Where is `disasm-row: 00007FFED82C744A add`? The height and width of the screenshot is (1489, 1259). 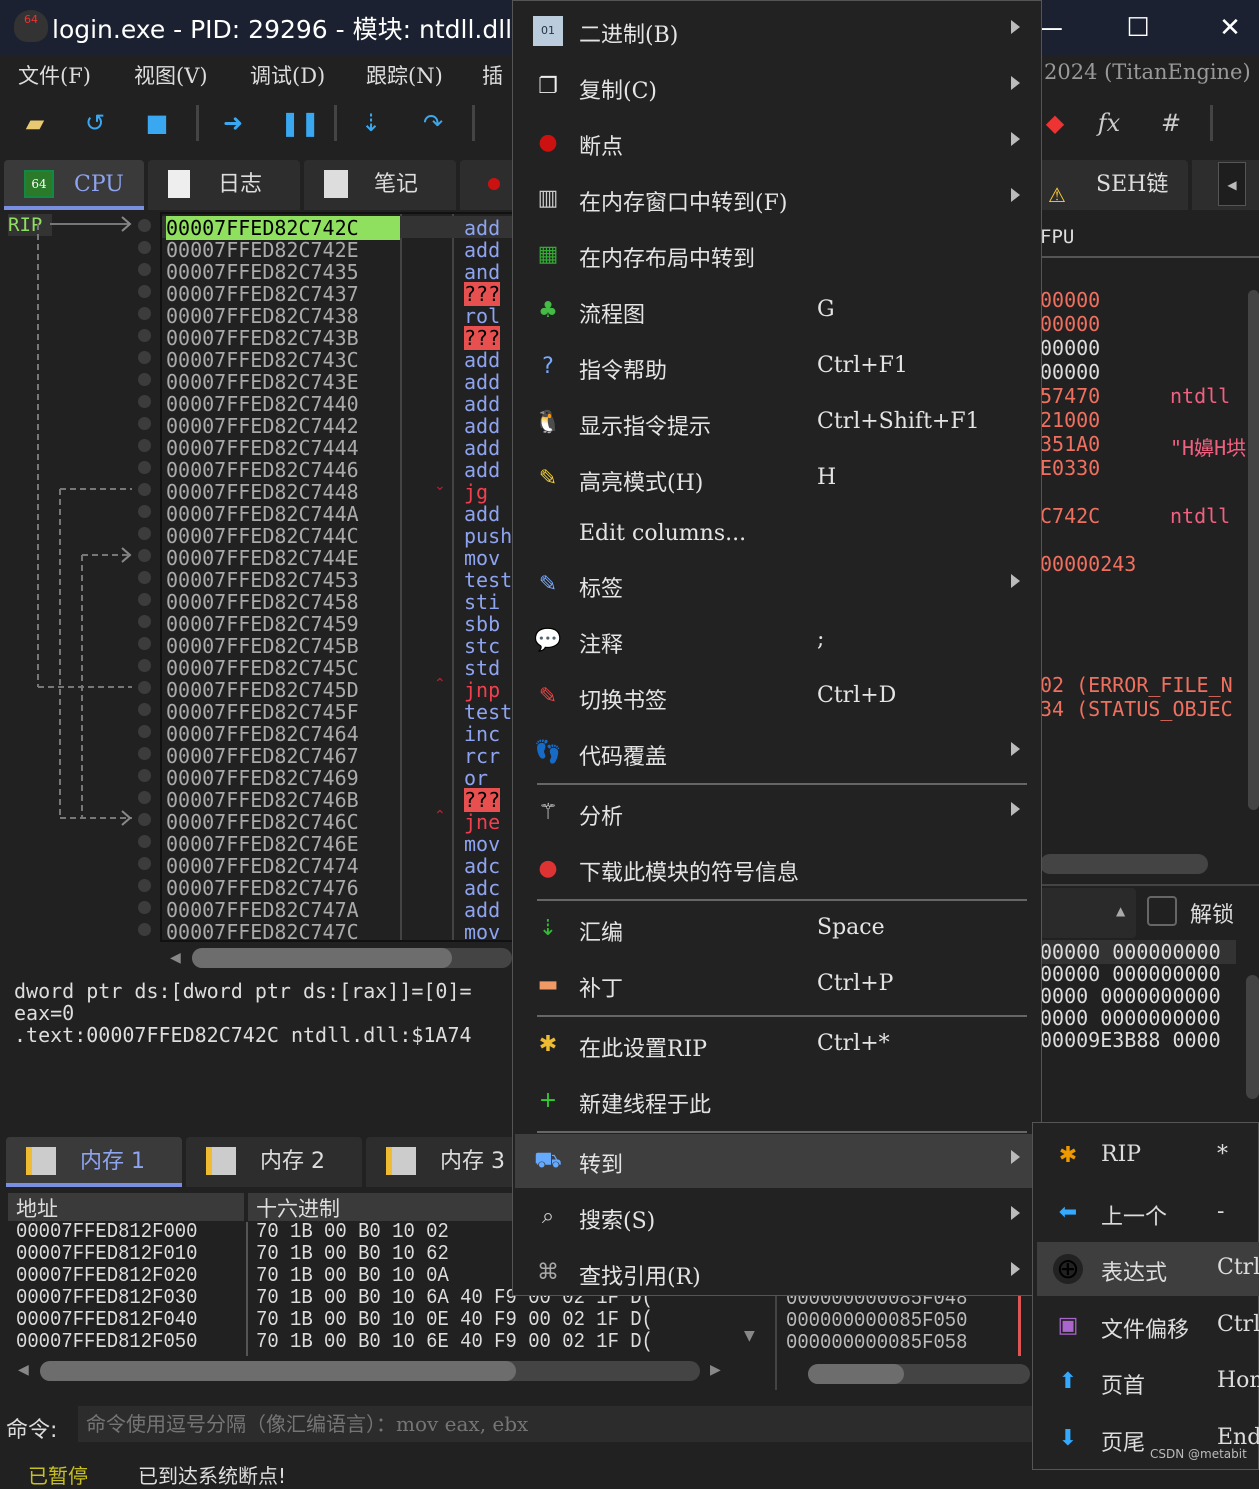
disasm-row: 00007FFED82C744A add is located at coordinates (337, 514).